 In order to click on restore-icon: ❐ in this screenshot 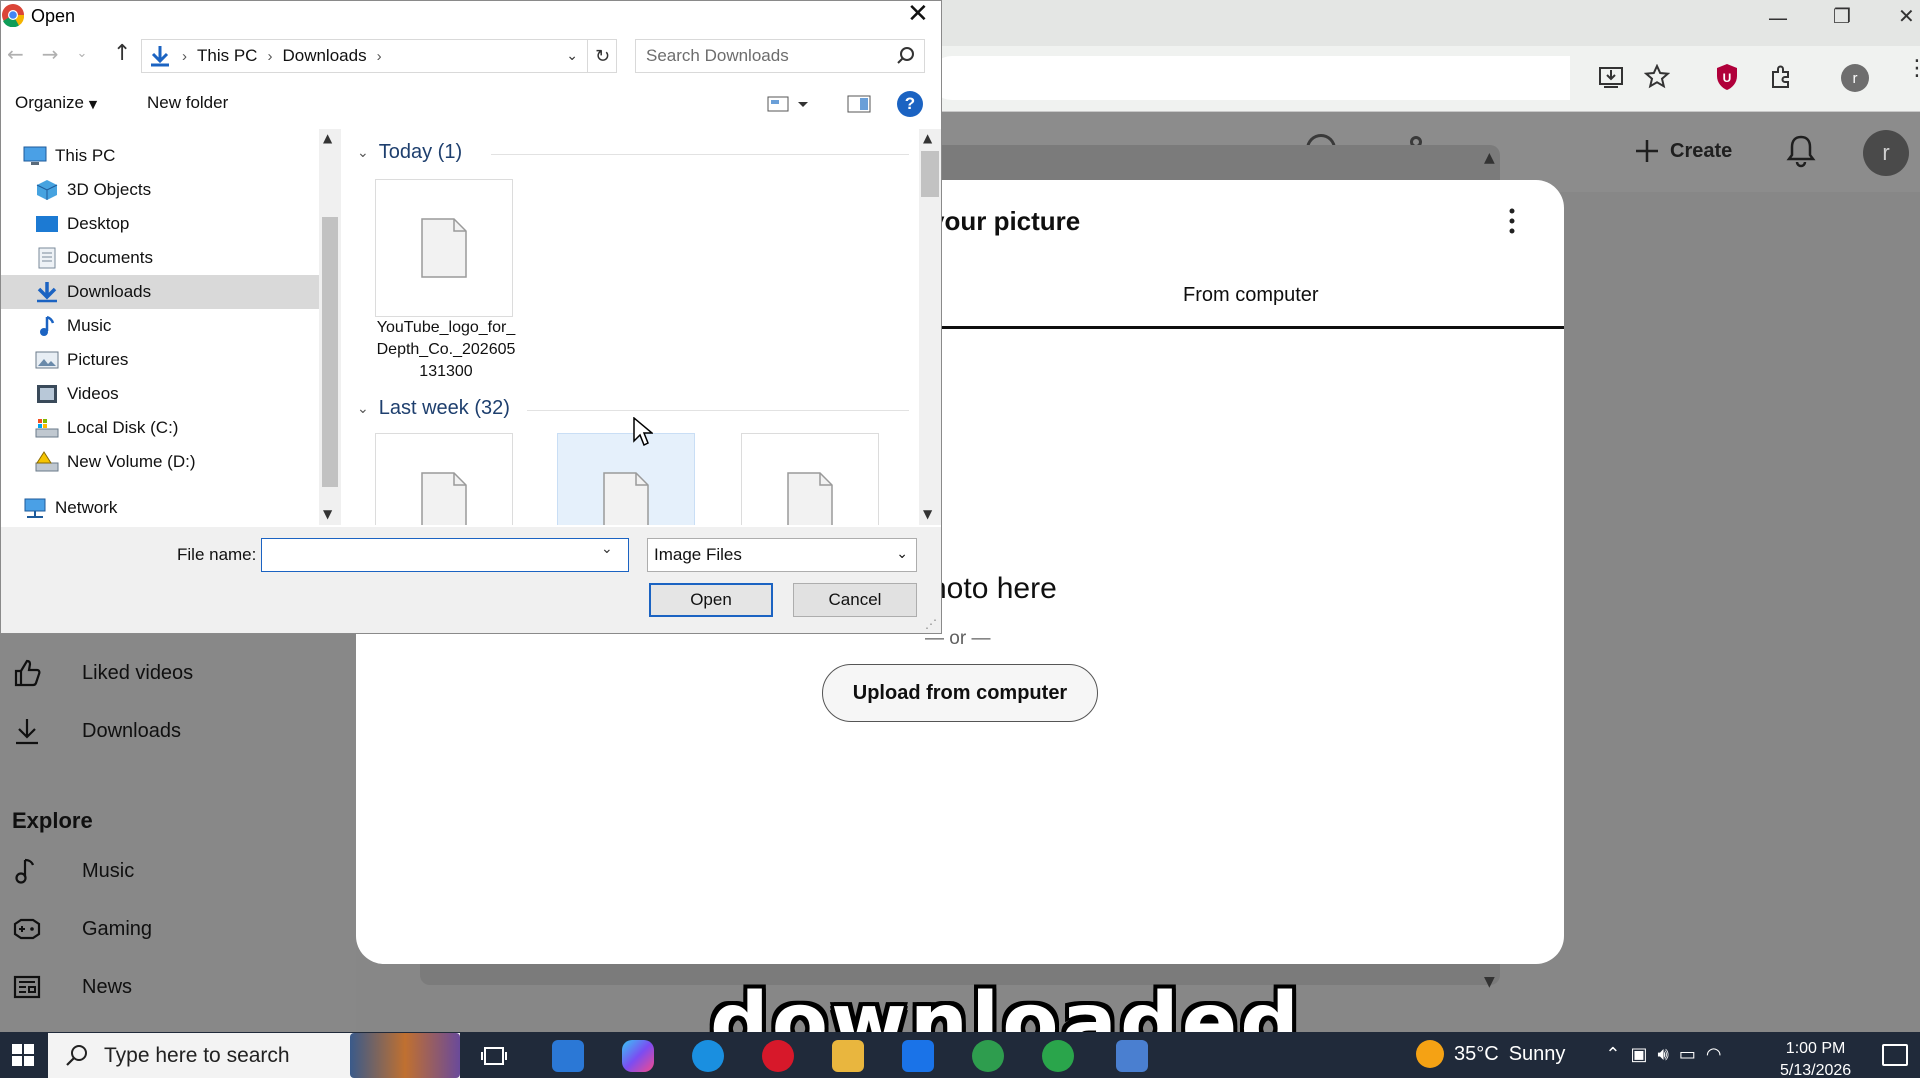, I will do `click(1842, 16)`.